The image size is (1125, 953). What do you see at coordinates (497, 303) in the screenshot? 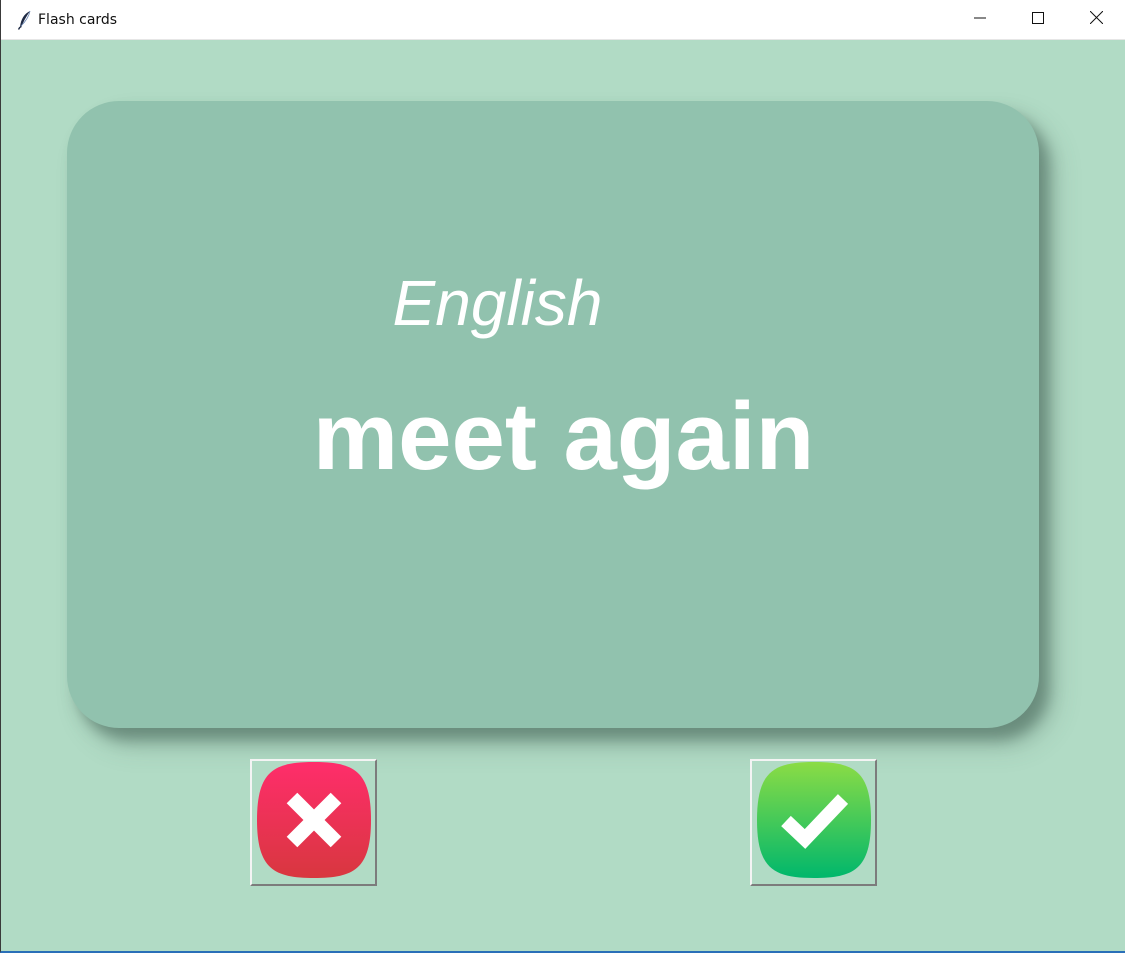
I see `card-language: English` at bounding box center [497, 303].